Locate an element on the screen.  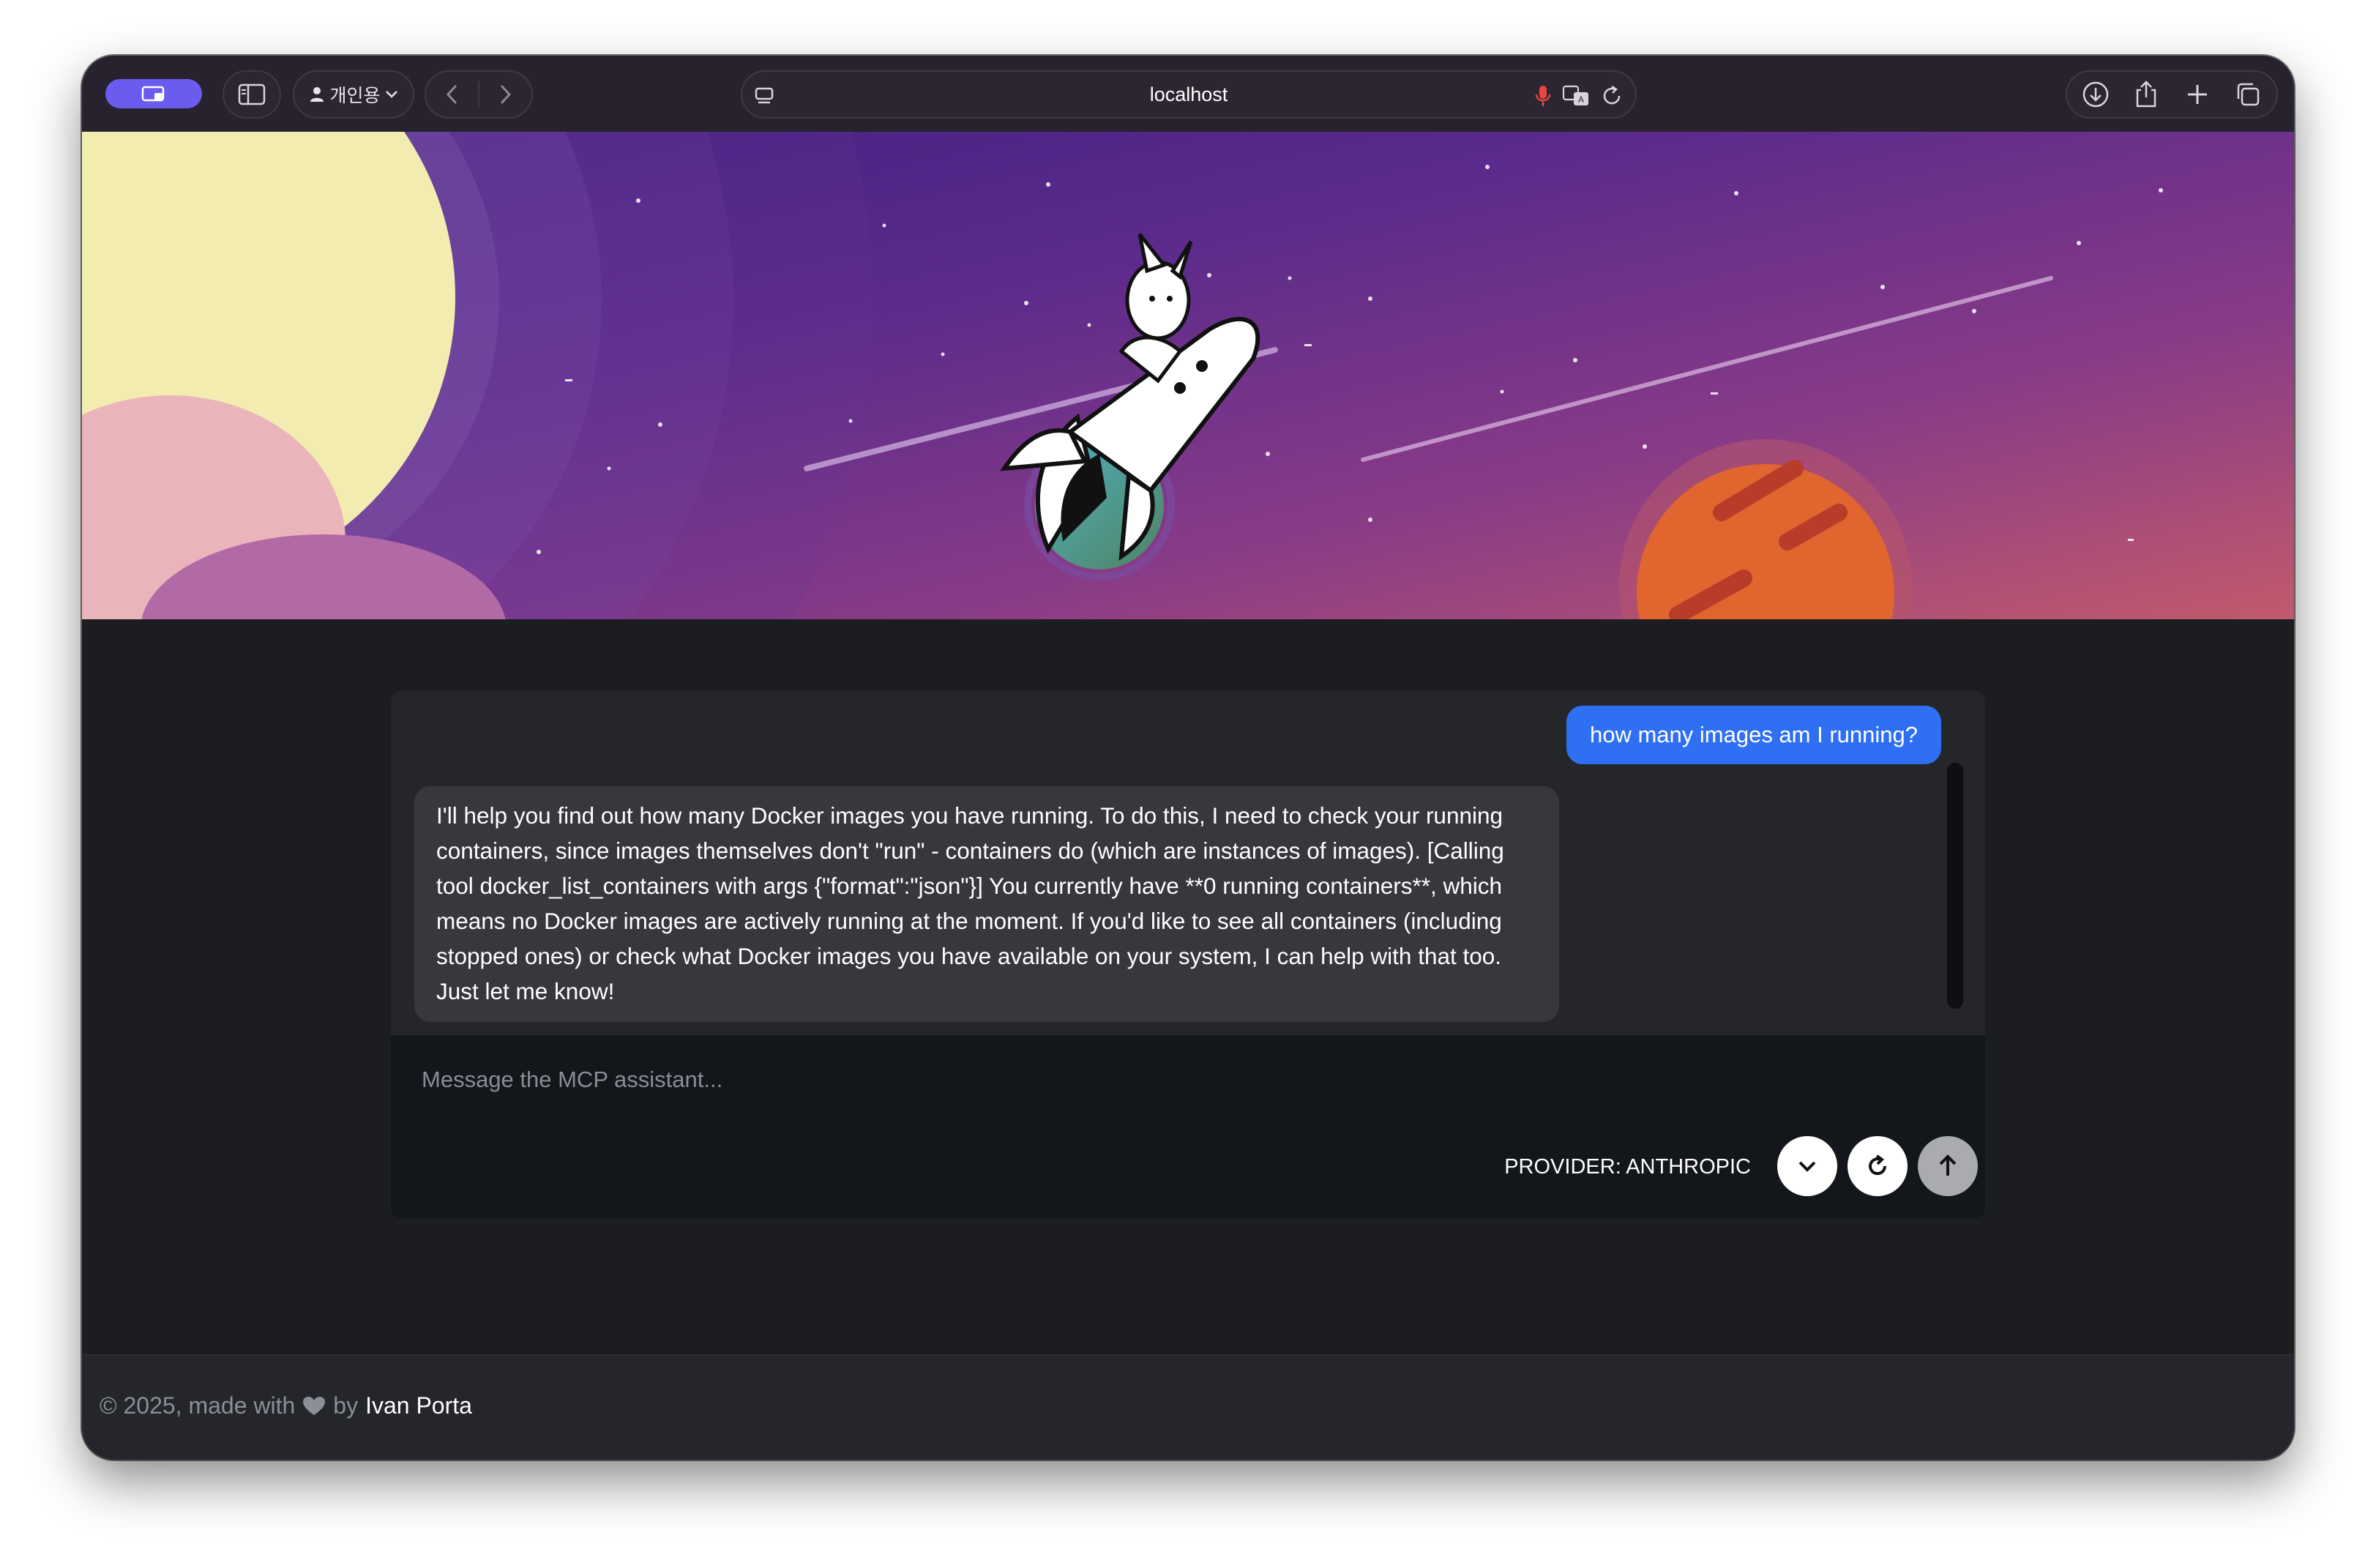
provider-dropdown-button is located at coordinates (1807, 1166).